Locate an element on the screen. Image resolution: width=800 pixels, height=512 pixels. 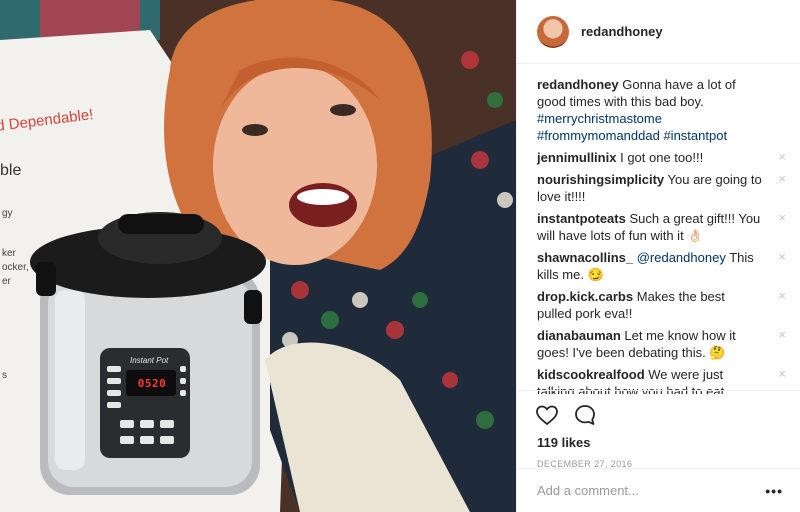
comment-author: dianabauman is located at coordinates (579, 335).